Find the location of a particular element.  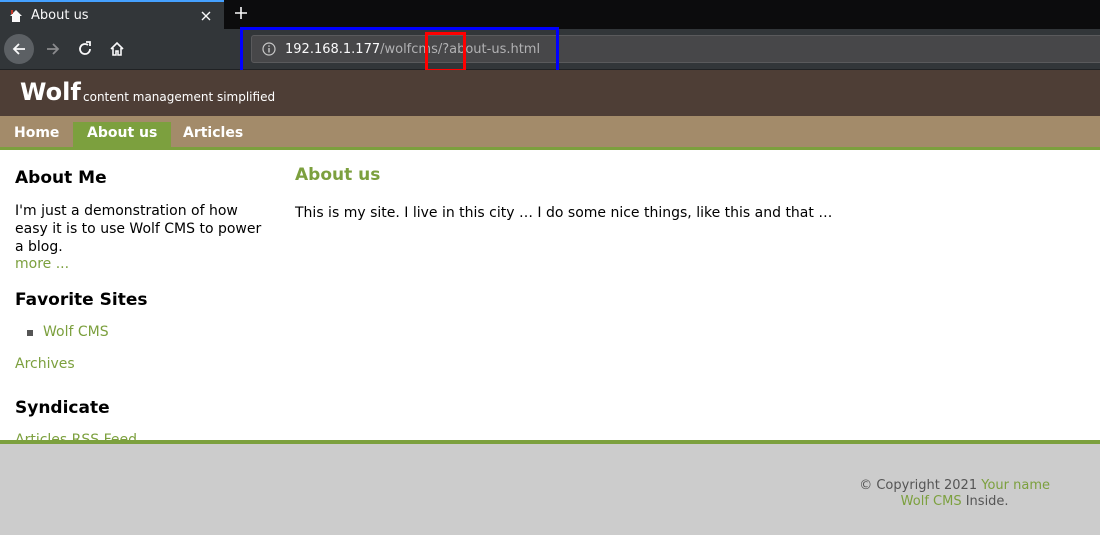

back-icon is located at coordinates (19, 49).